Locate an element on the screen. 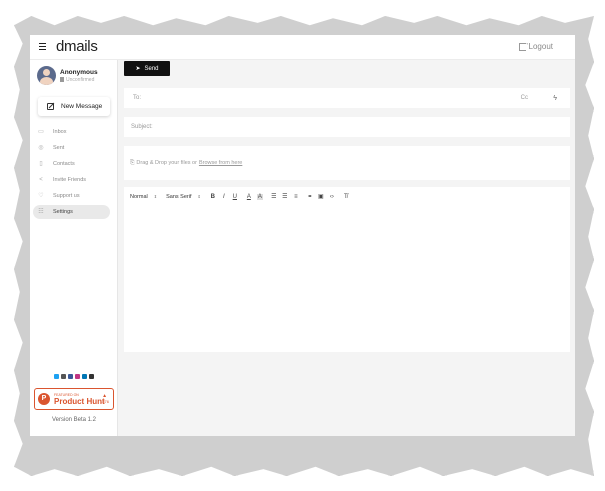 Image resolution: width=605 pixels, height=491 pixels. social-links is located at coordinates (74, 376).